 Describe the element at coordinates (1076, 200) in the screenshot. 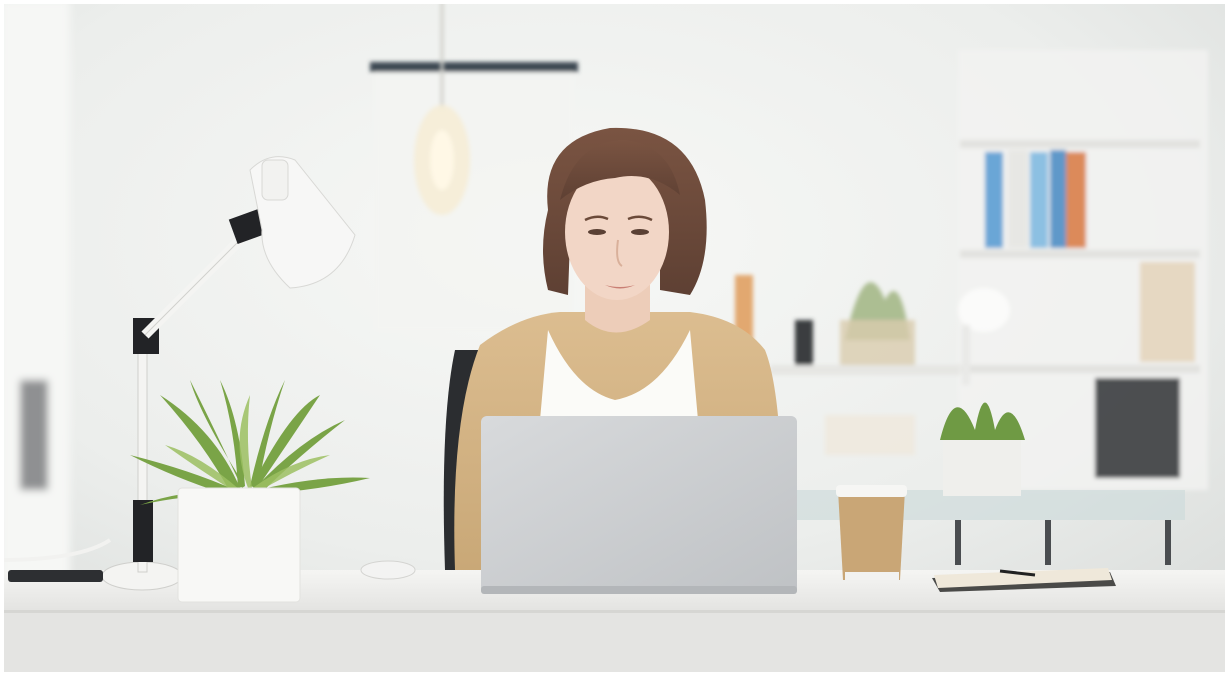

I see `book-orange` at that location.